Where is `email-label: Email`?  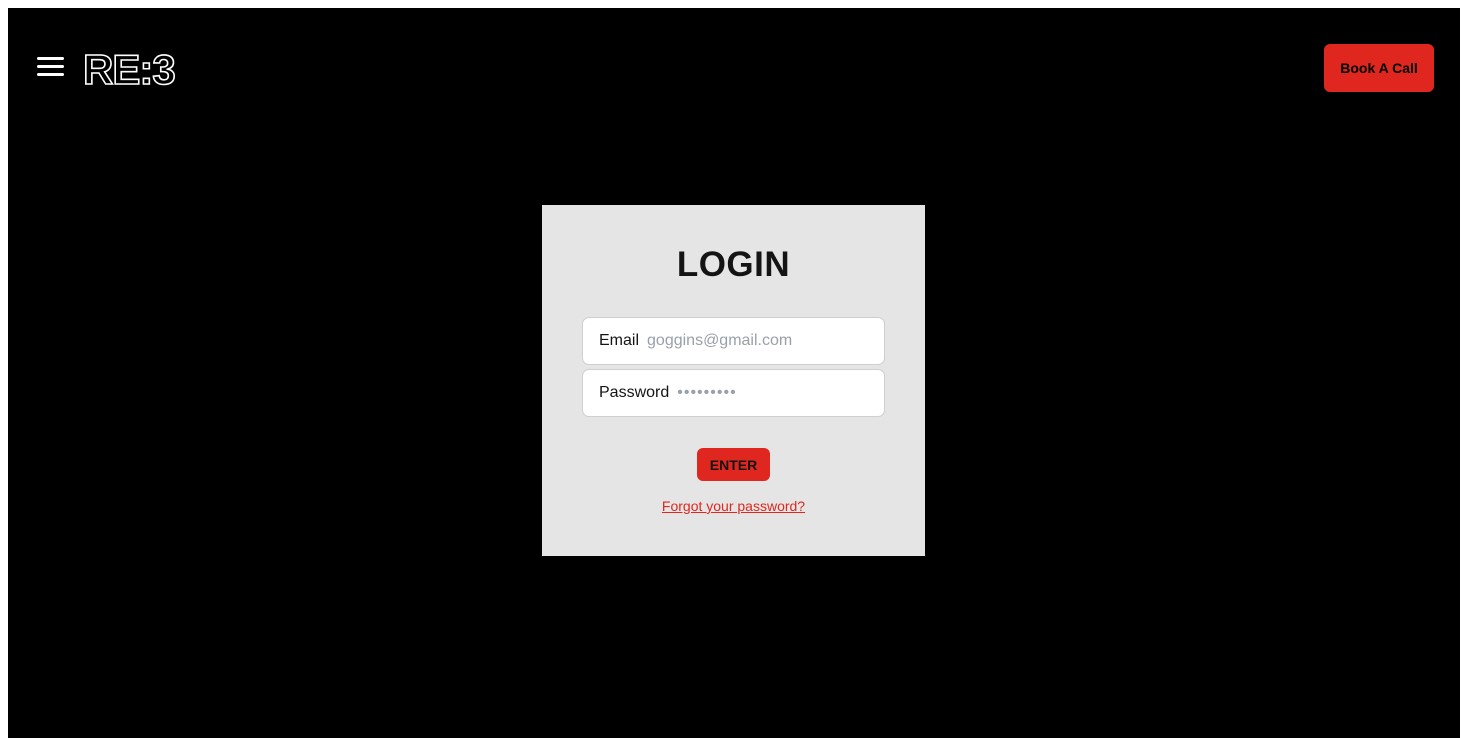 email-label: Email is located at coordinates (619, 340).